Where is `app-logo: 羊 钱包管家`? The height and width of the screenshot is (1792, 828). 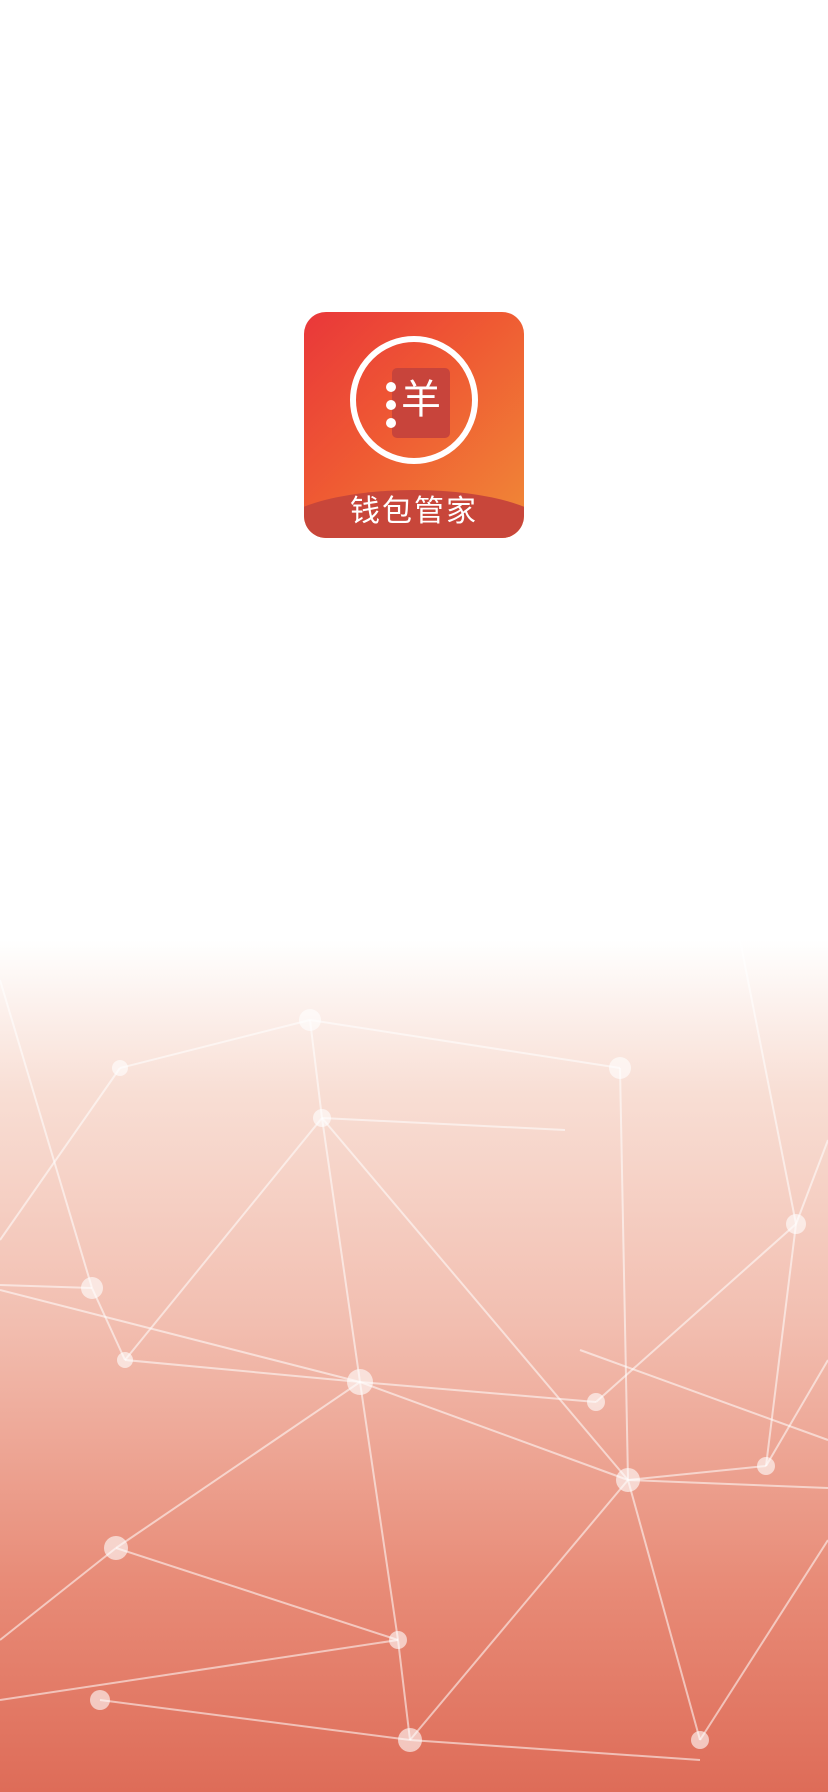 app-logo: 羊 钱包管家 is located at coordinates (414, 425).